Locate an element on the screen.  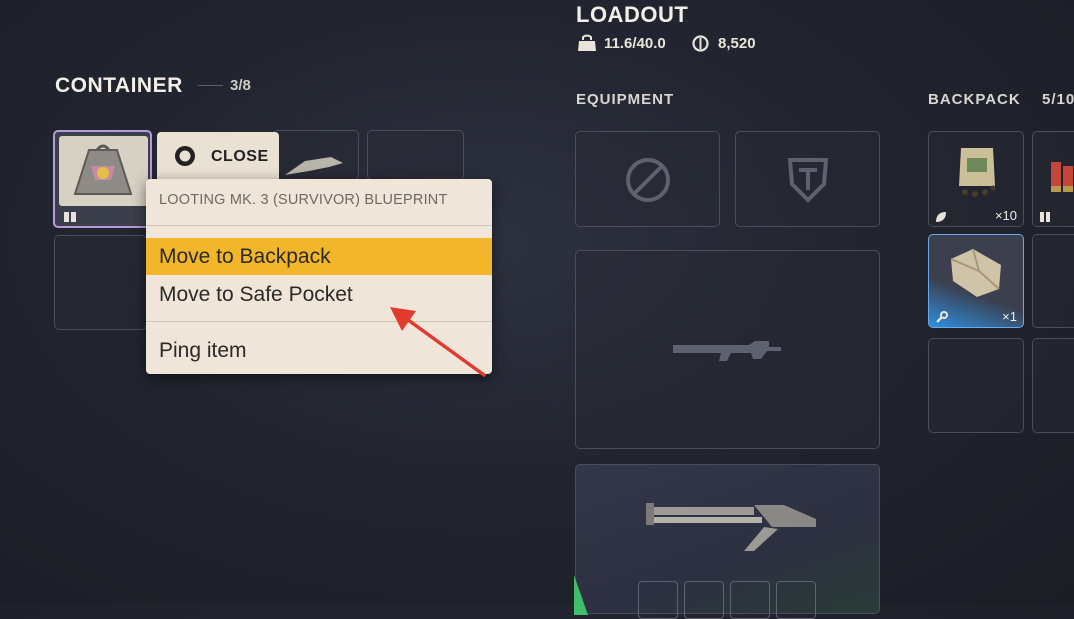
leaf-icon is located at coordinates (941, 216).